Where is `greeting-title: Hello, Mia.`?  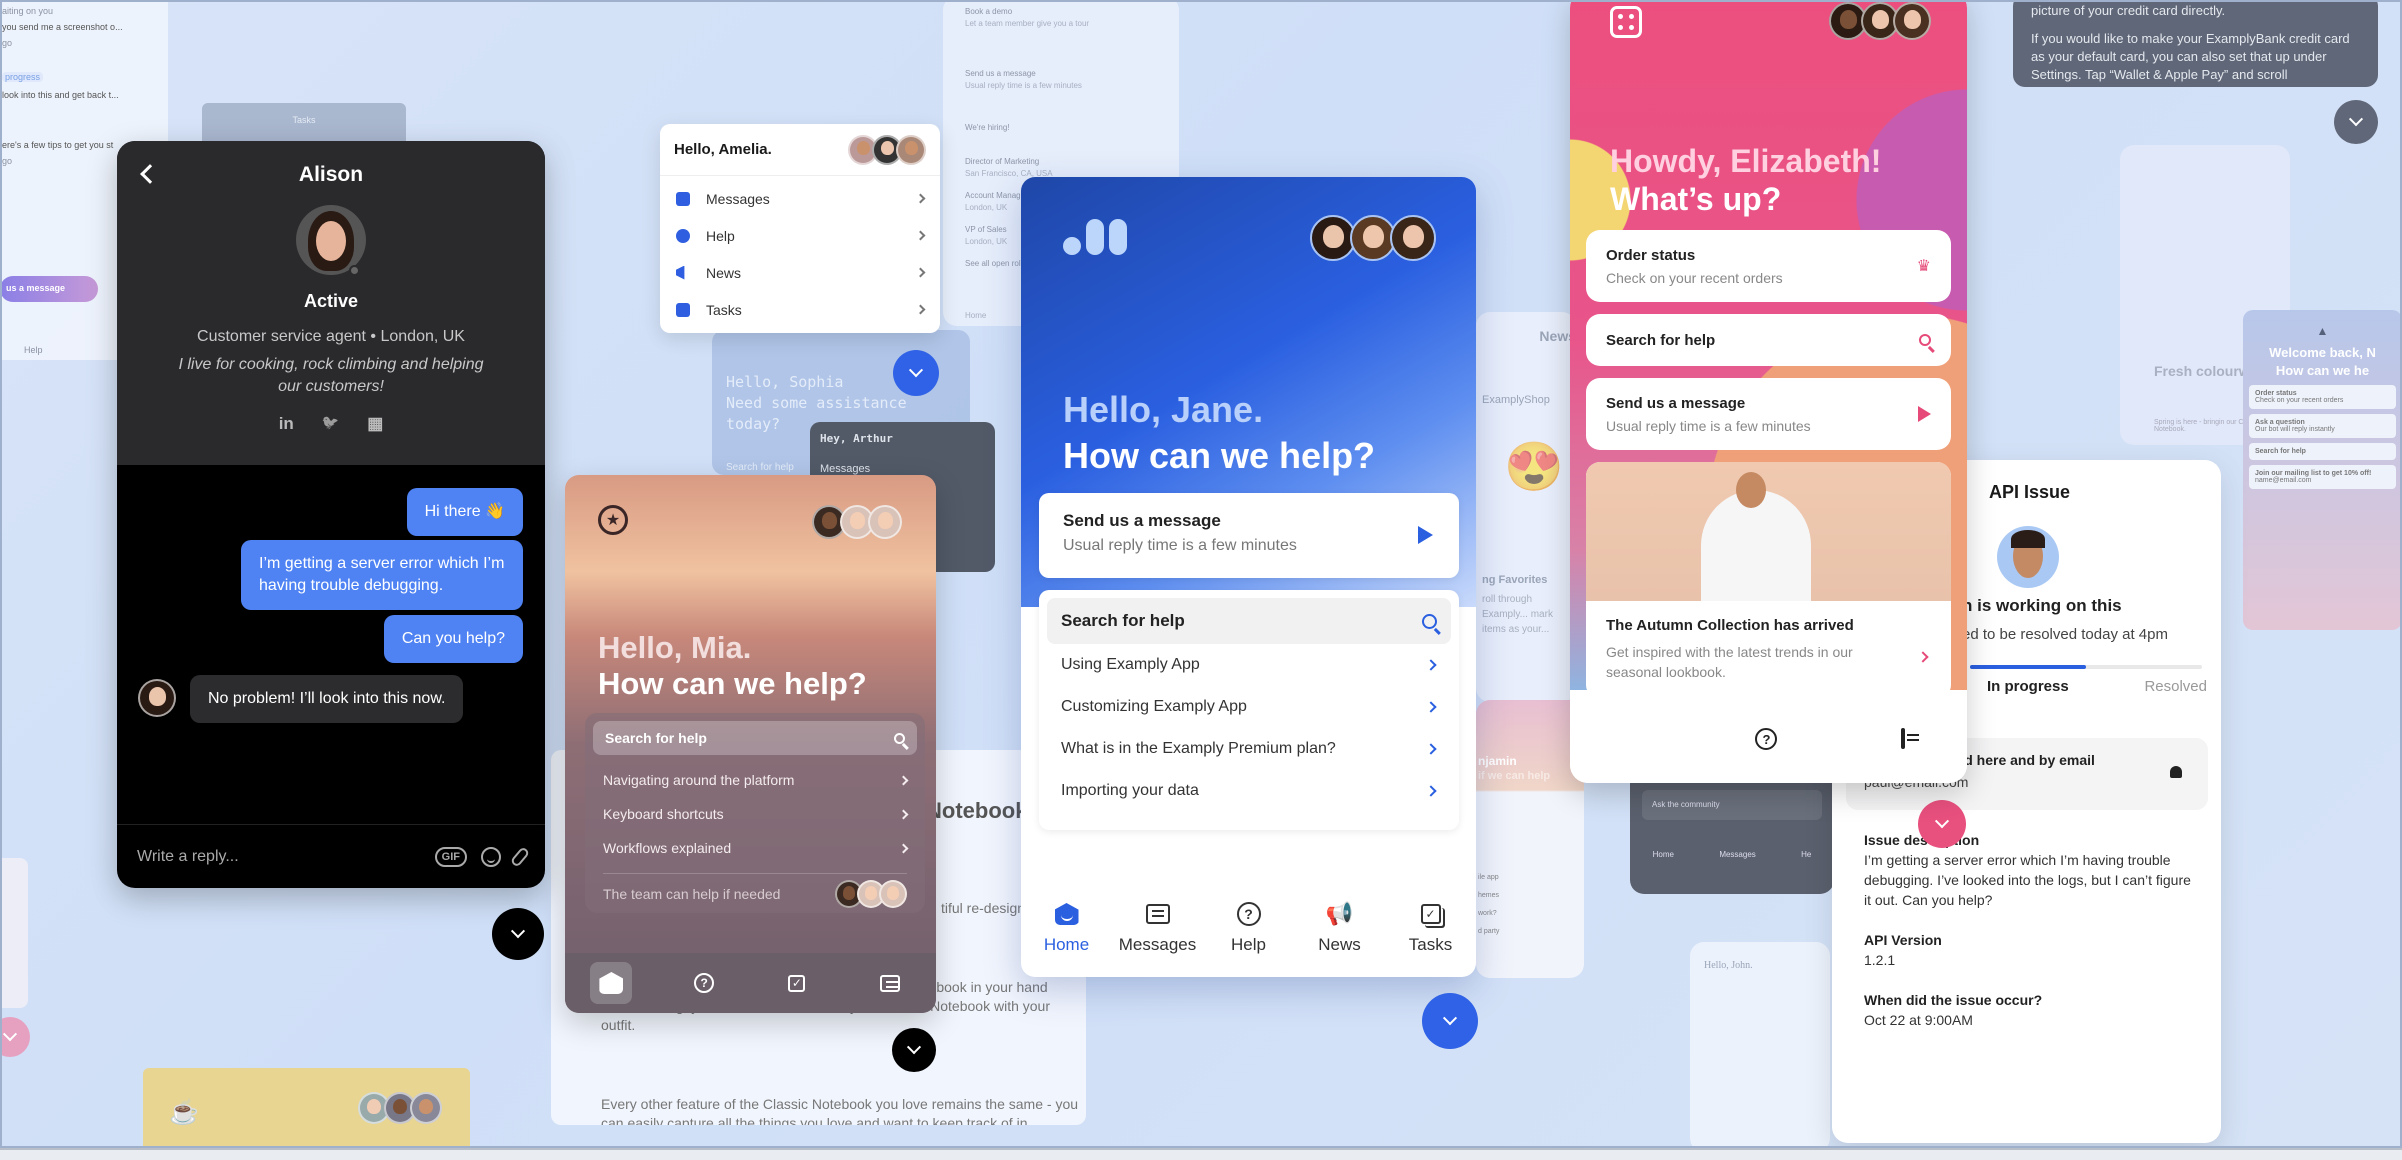 greeting-title: Hello, Mia. is located at coordinates (675, 647).